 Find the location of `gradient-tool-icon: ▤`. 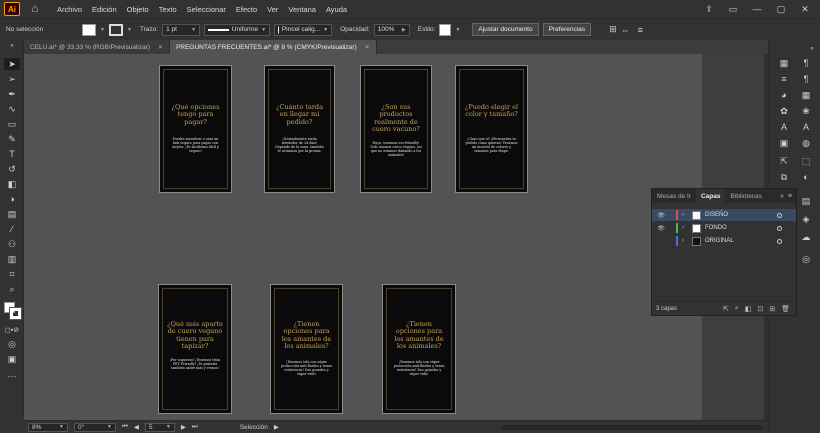

gradient-tool-icon: ▤ is located at coordinates (12, 214).